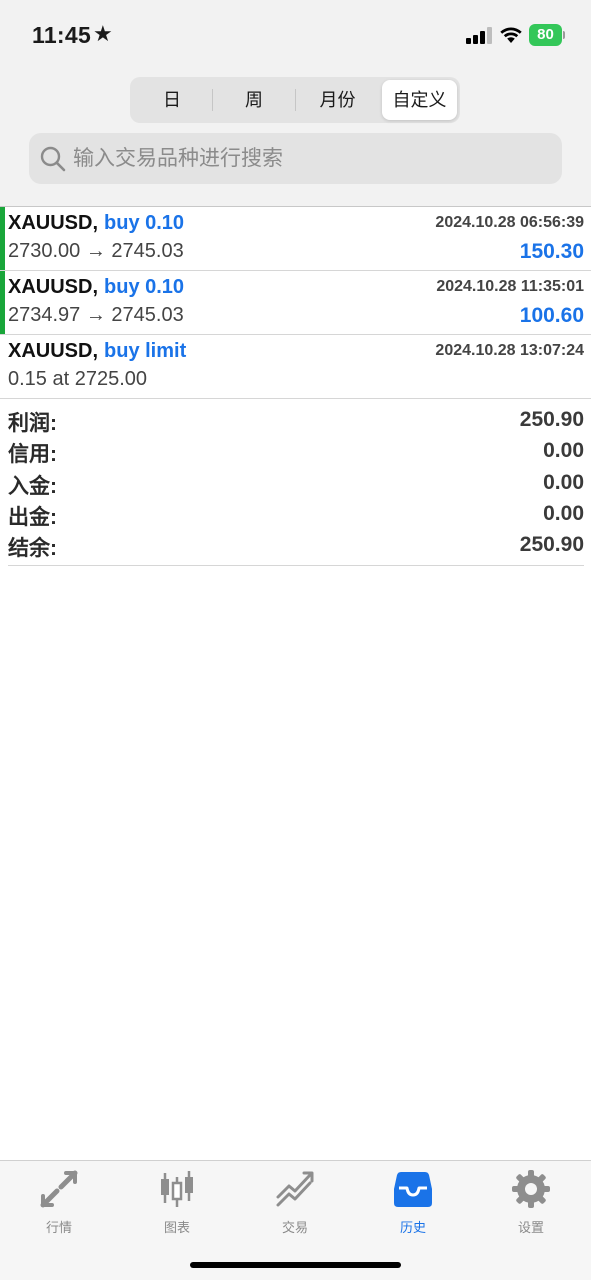 Image resolution: width=591 pixels, height=1280 pixels. I want to click on summary-withdrawal-row: 出金: 0.00, so click(296, 514).